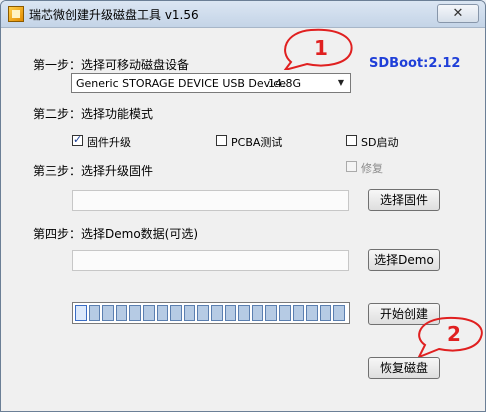 The image size is (486, 412). I want to click on check-icon: ✓, so click(78, 139).